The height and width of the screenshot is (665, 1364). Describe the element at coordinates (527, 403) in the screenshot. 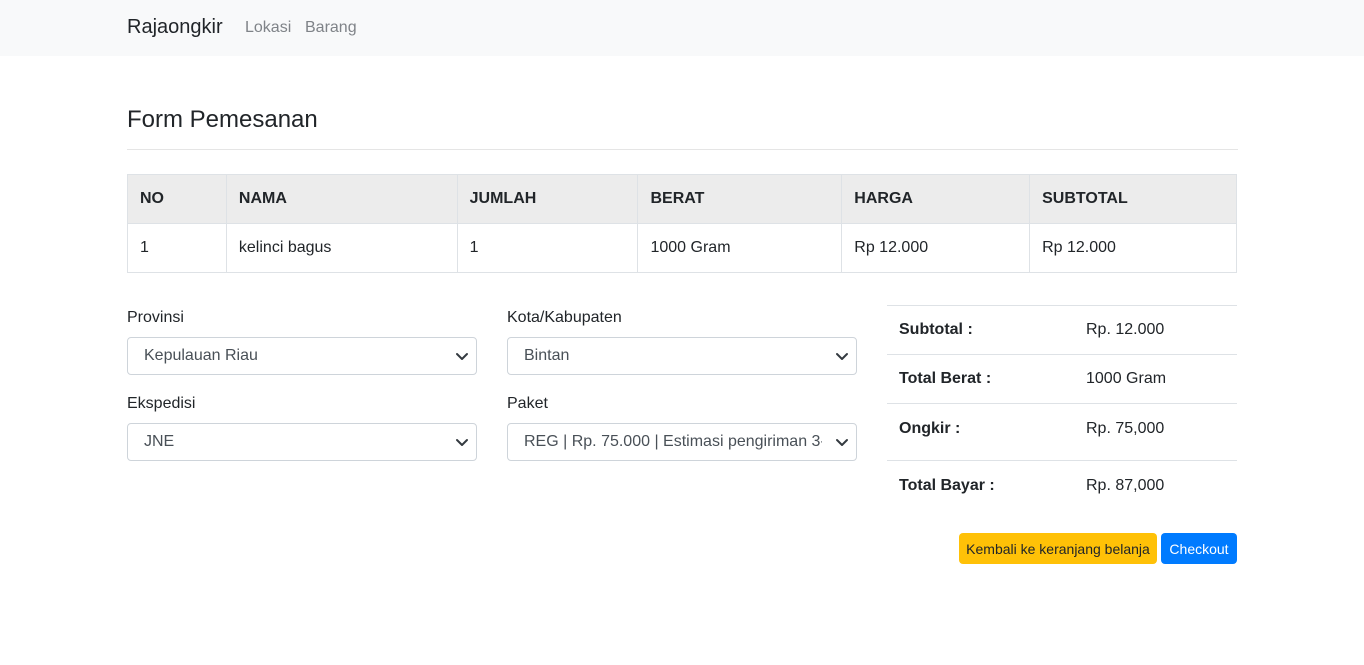

I see `paket-label: Paket` at that location.